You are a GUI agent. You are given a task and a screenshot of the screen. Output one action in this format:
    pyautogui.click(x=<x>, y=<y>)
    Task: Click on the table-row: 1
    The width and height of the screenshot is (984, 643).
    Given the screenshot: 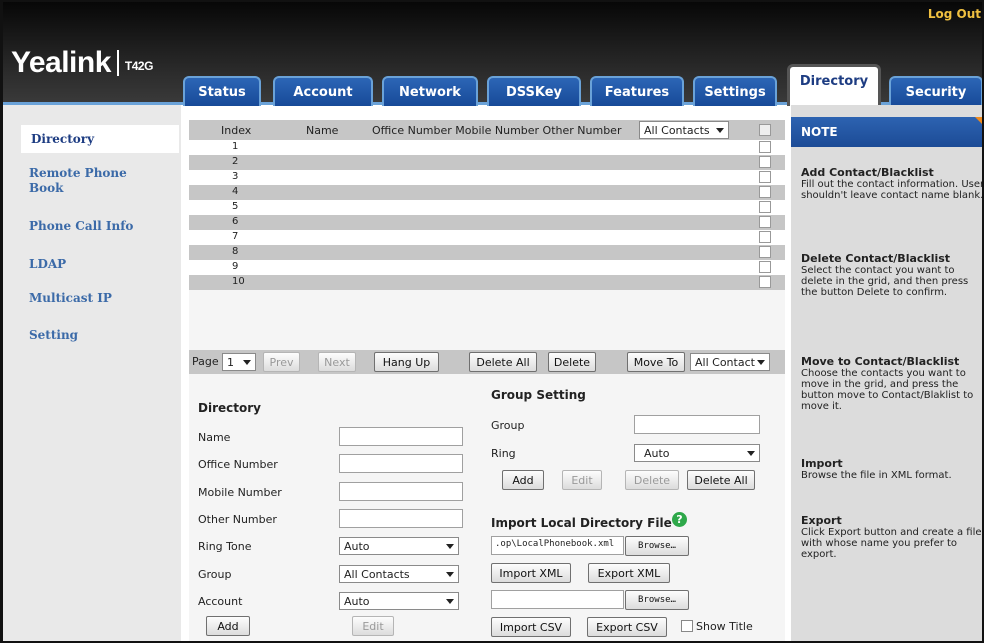 What is the action you would take?
    pyautogui.click(x=487, y=147)
    